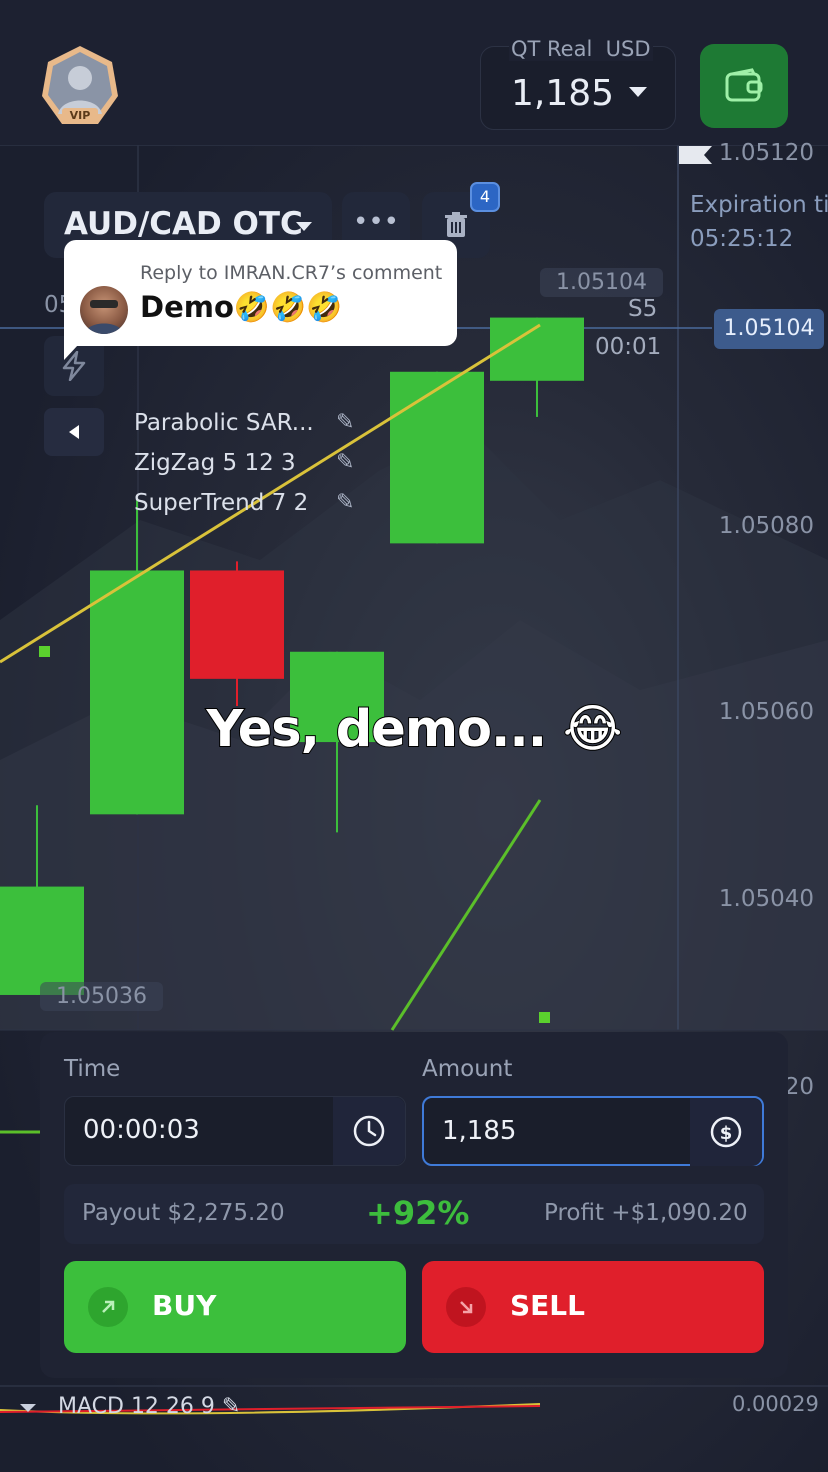 This screenshot has height=1472, width=828. I want to click on wallet-button, so click(744, 86).